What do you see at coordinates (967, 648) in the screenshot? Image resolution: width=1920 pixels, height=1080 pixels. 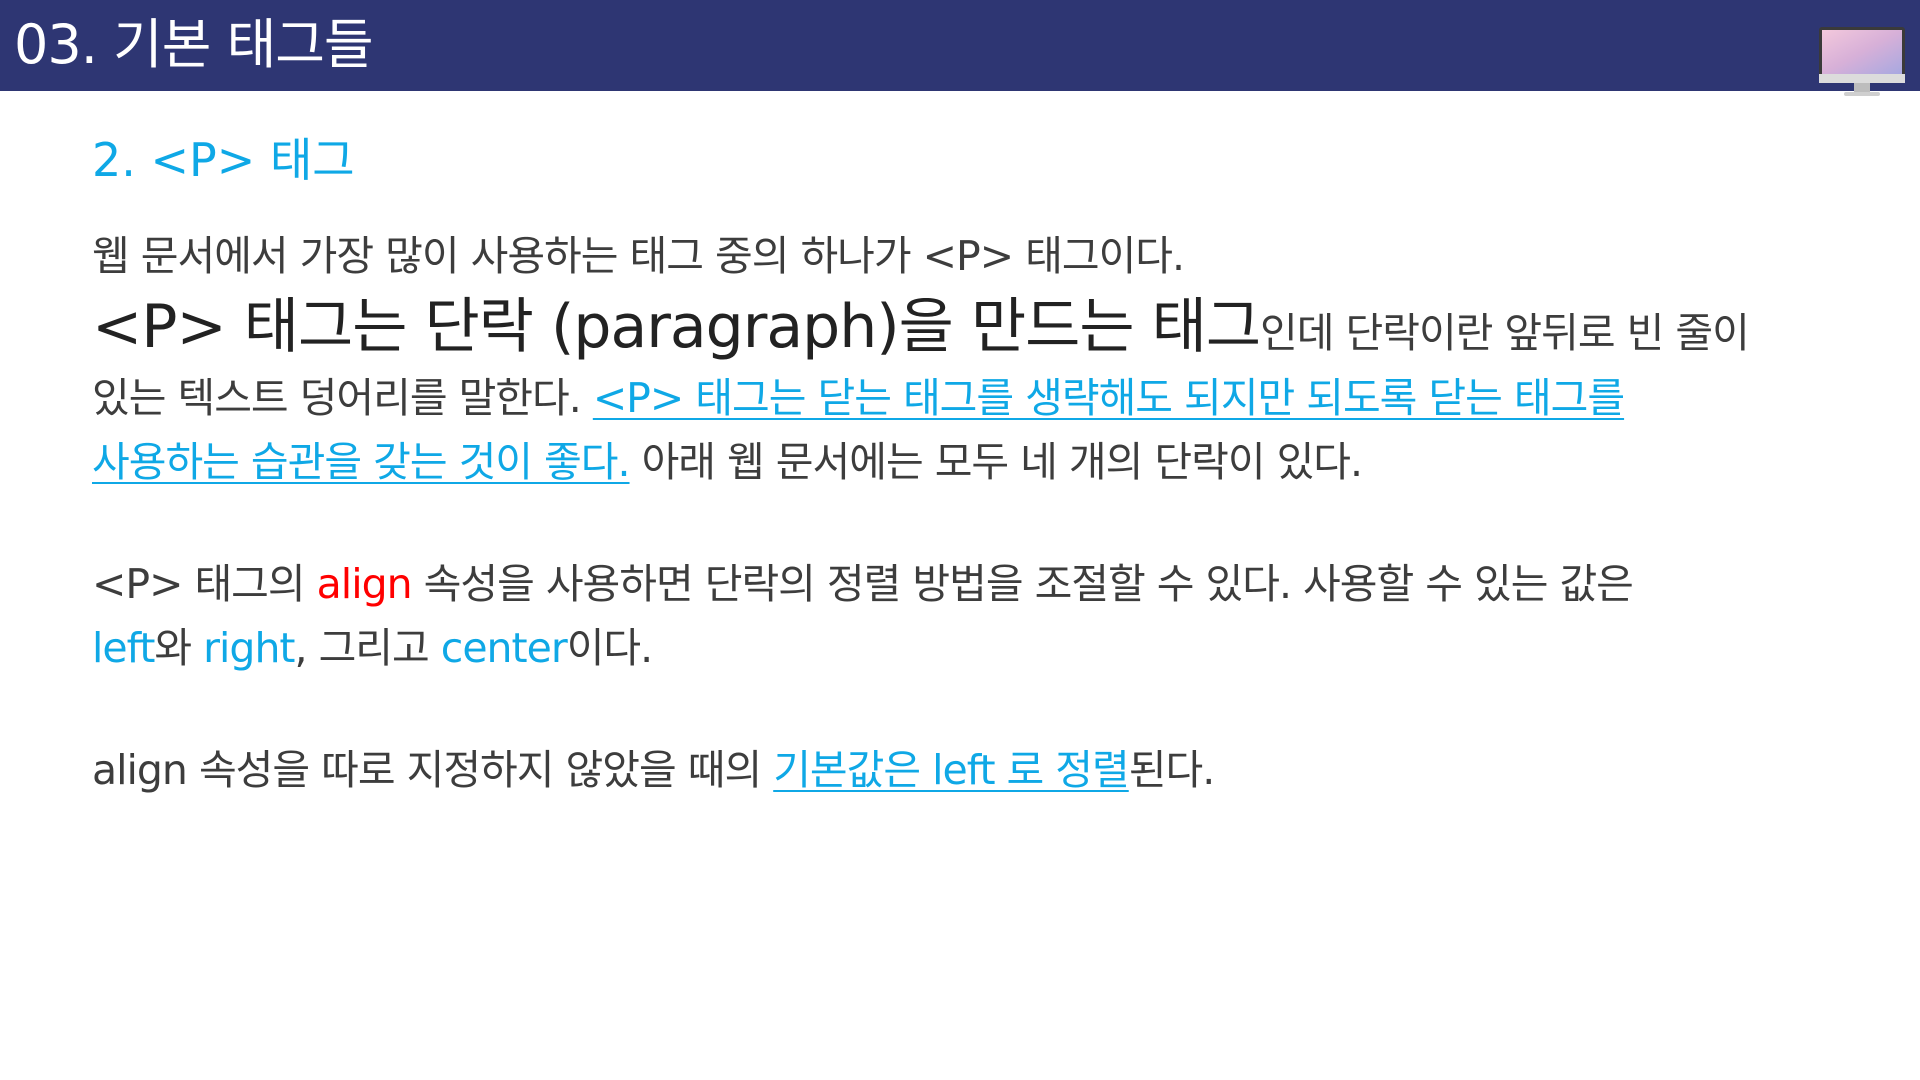 I see `paragraph2-line2: left와 right, 그리고 center이다.` at bounding box center [967, 648].